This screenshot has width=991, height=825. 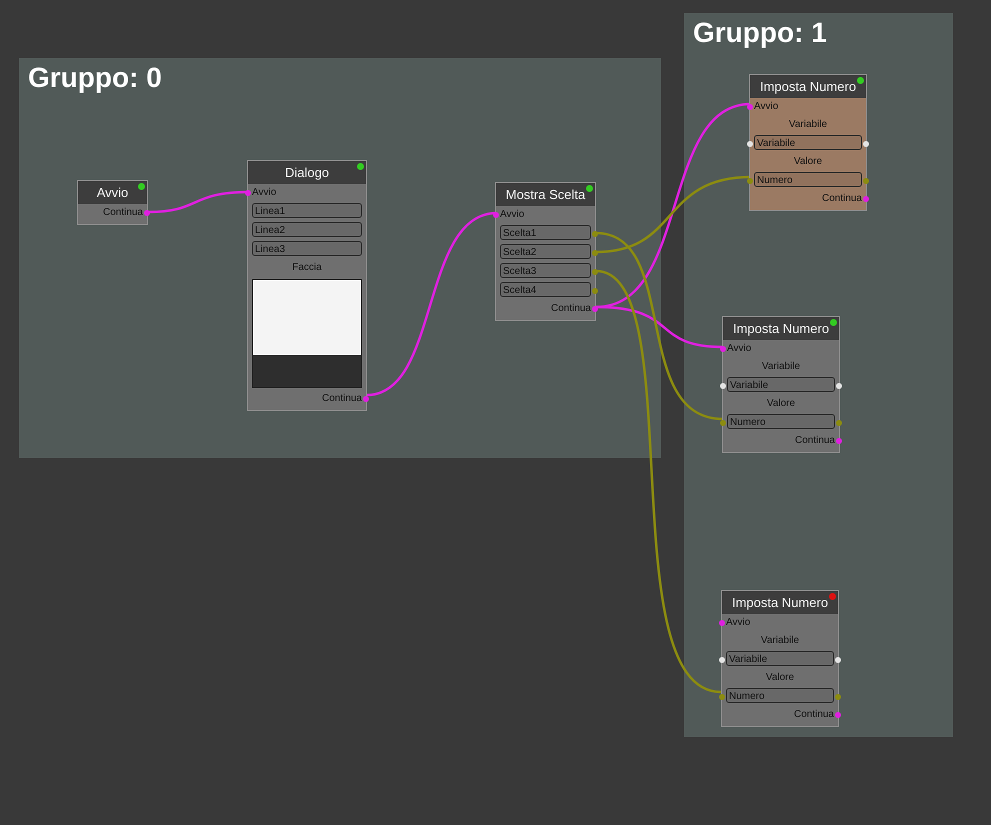 What do you see at coordinates (307, 248) in the screenshot?
I see `text-field: Linea3` at bounding box center [307, 248].